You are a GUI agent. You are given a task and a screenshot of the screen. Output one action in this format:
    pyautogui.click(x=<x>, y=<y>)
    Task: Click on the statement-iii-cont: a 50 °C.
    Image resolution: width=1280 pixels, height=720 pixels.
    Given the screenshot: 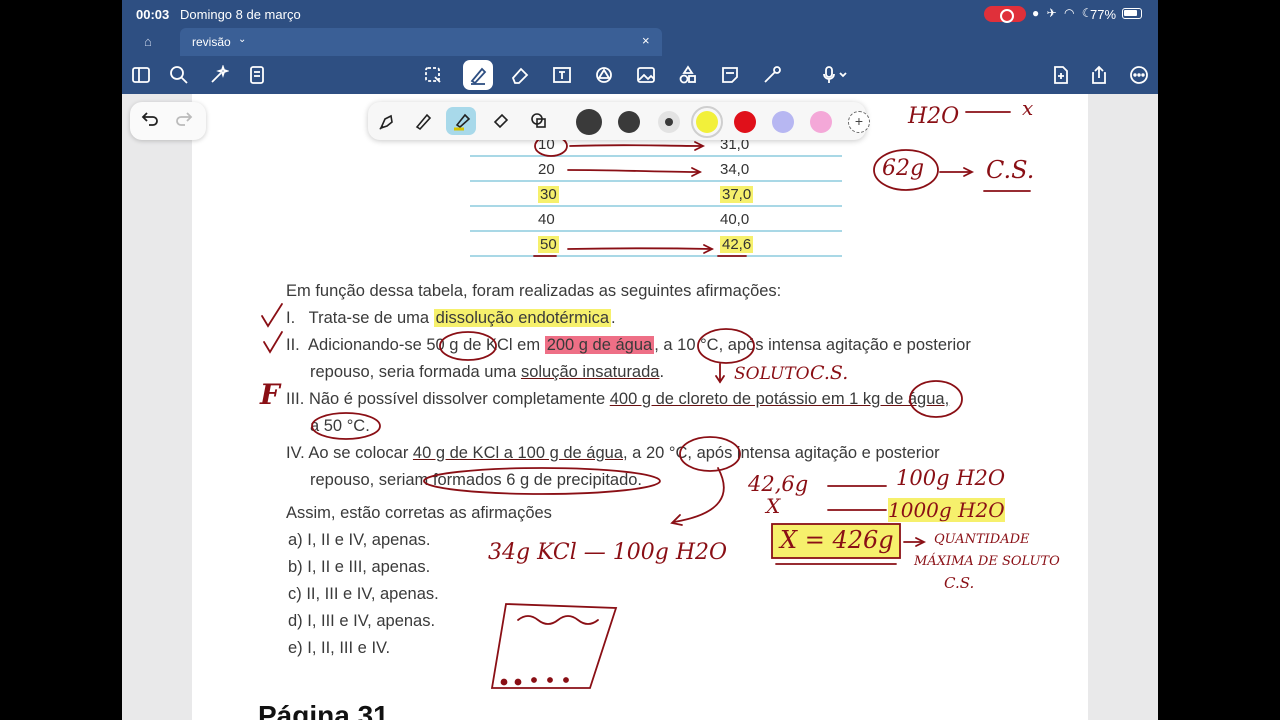 What is the action you would take?
    pyautogui.click(x=340, y=426)
    